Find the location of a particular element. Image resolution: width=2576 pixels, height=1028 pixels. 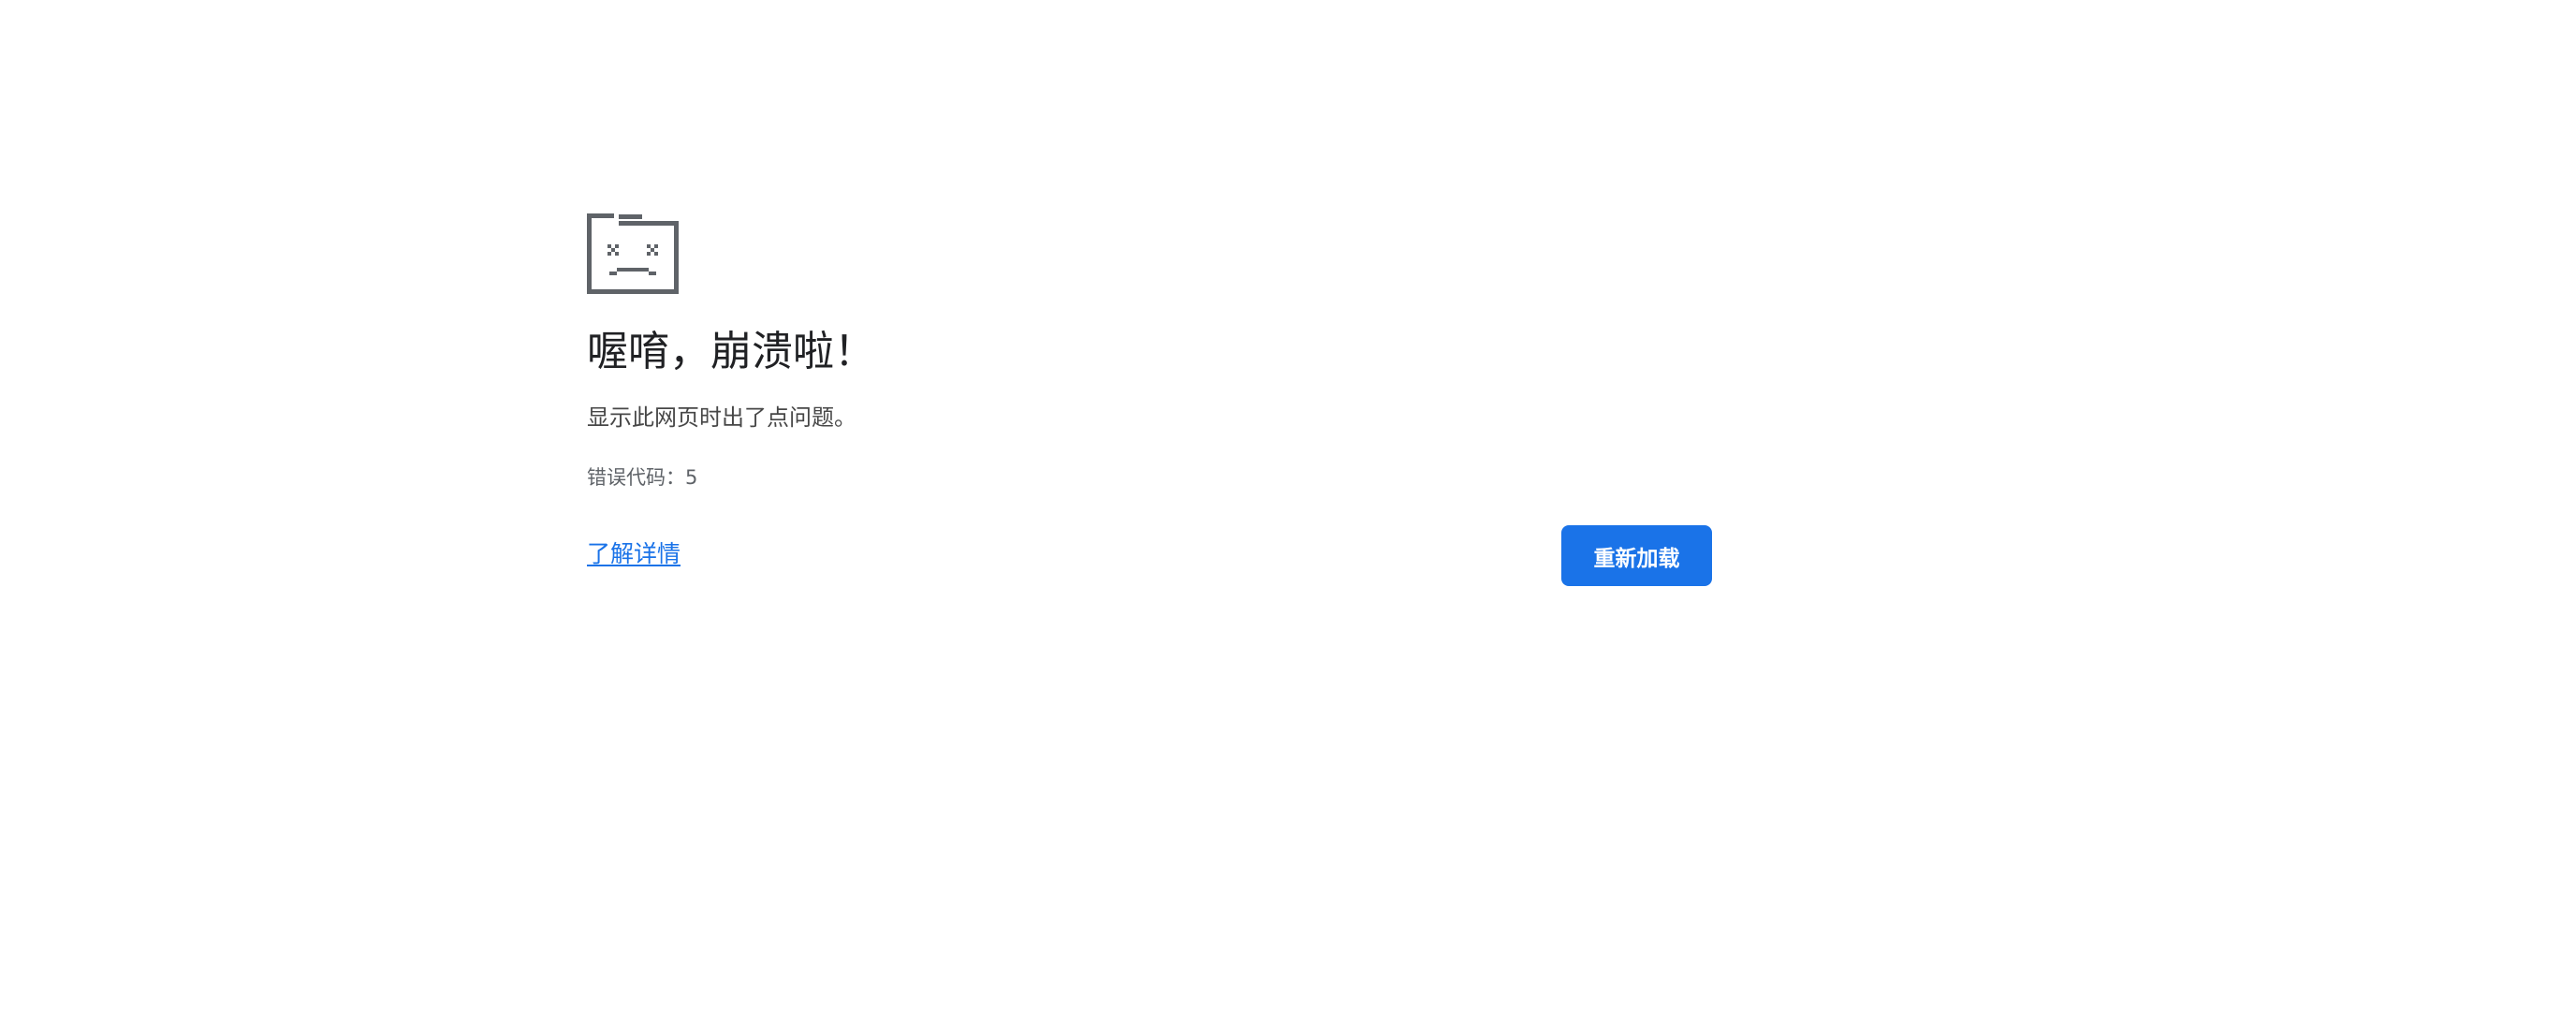

error-code: 错误代码：5 is located at coordinates (642, 477).